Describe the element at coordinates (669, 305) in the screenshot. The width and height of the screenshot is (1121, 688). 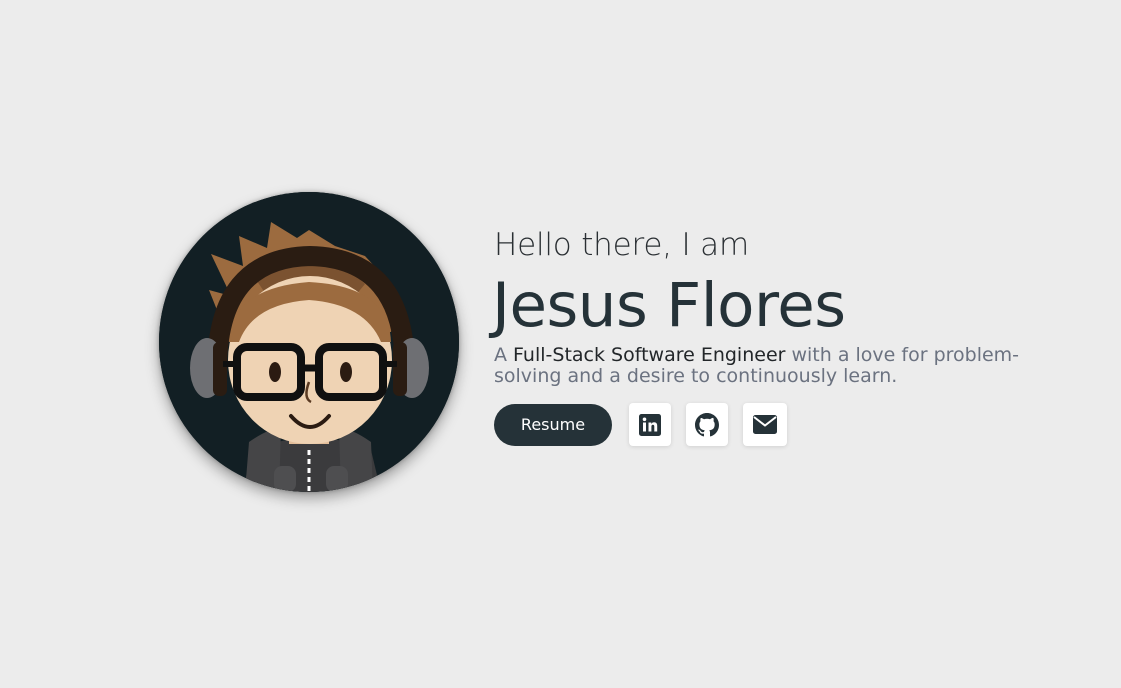
I see `page-title: Jesus Flores` at that location.